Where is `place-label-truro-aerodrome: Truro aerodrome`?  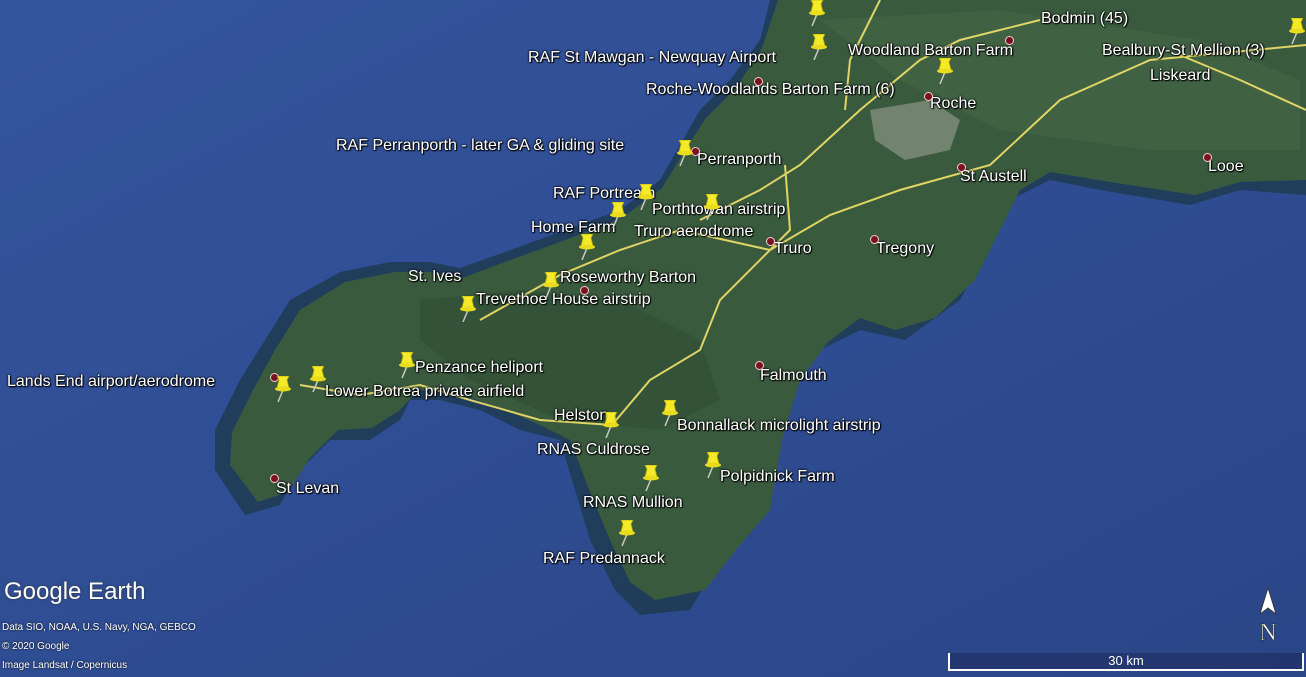
place-label-truro-aerodrome: Truro aerodrome is located at coordinates (693, 232).